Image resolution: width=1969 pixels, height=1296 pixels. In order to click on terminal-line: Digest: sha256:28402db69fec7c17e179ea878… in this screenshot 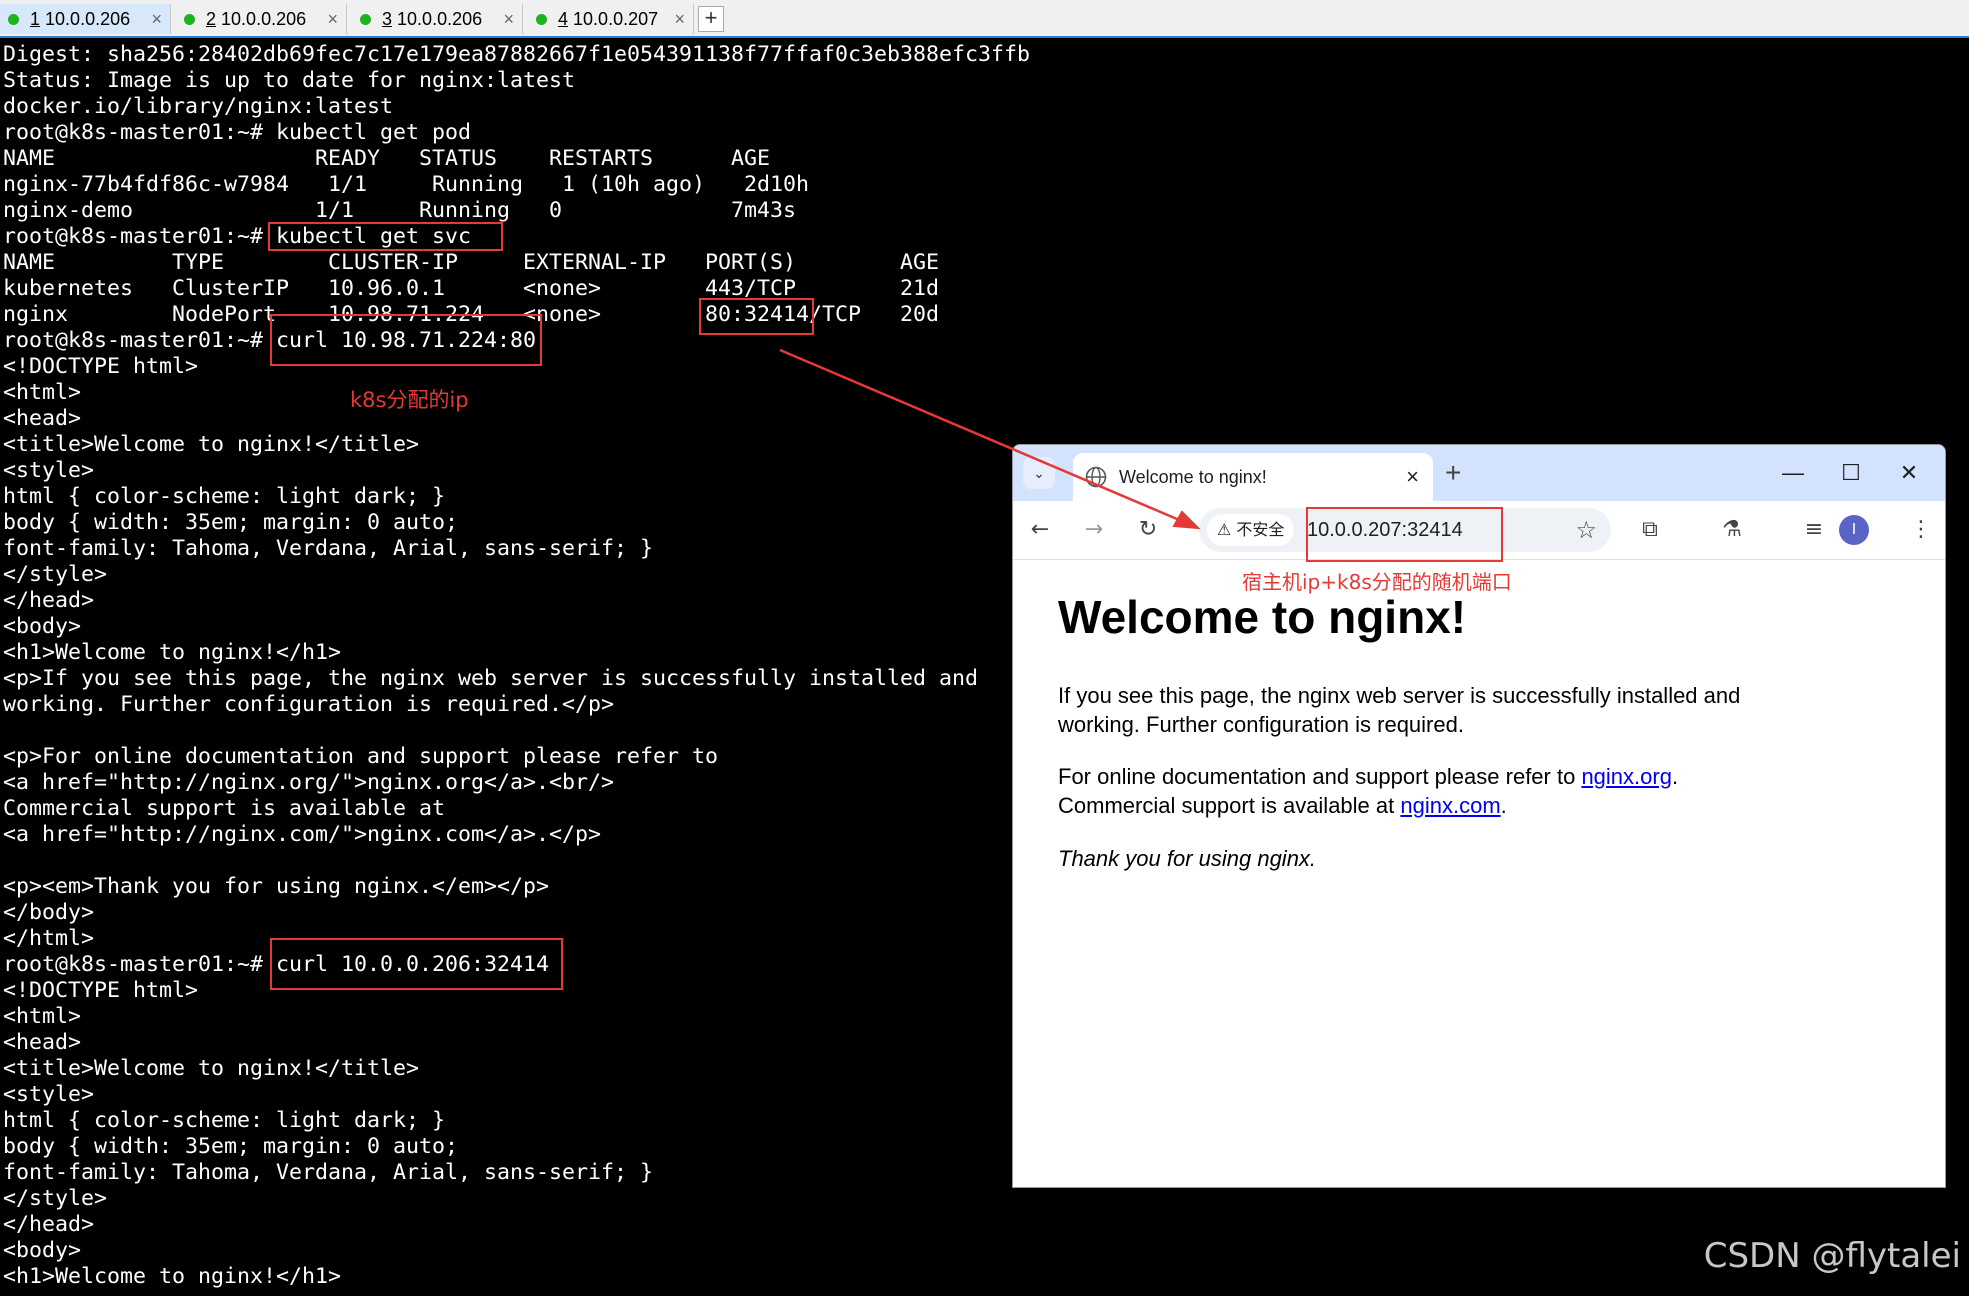, I will do `click(517, 54)`.